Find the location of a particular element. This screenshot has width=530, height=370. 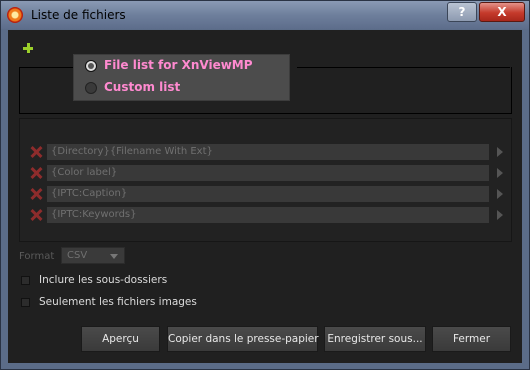

chevron-down-icon is located at coordinates (114, 256).